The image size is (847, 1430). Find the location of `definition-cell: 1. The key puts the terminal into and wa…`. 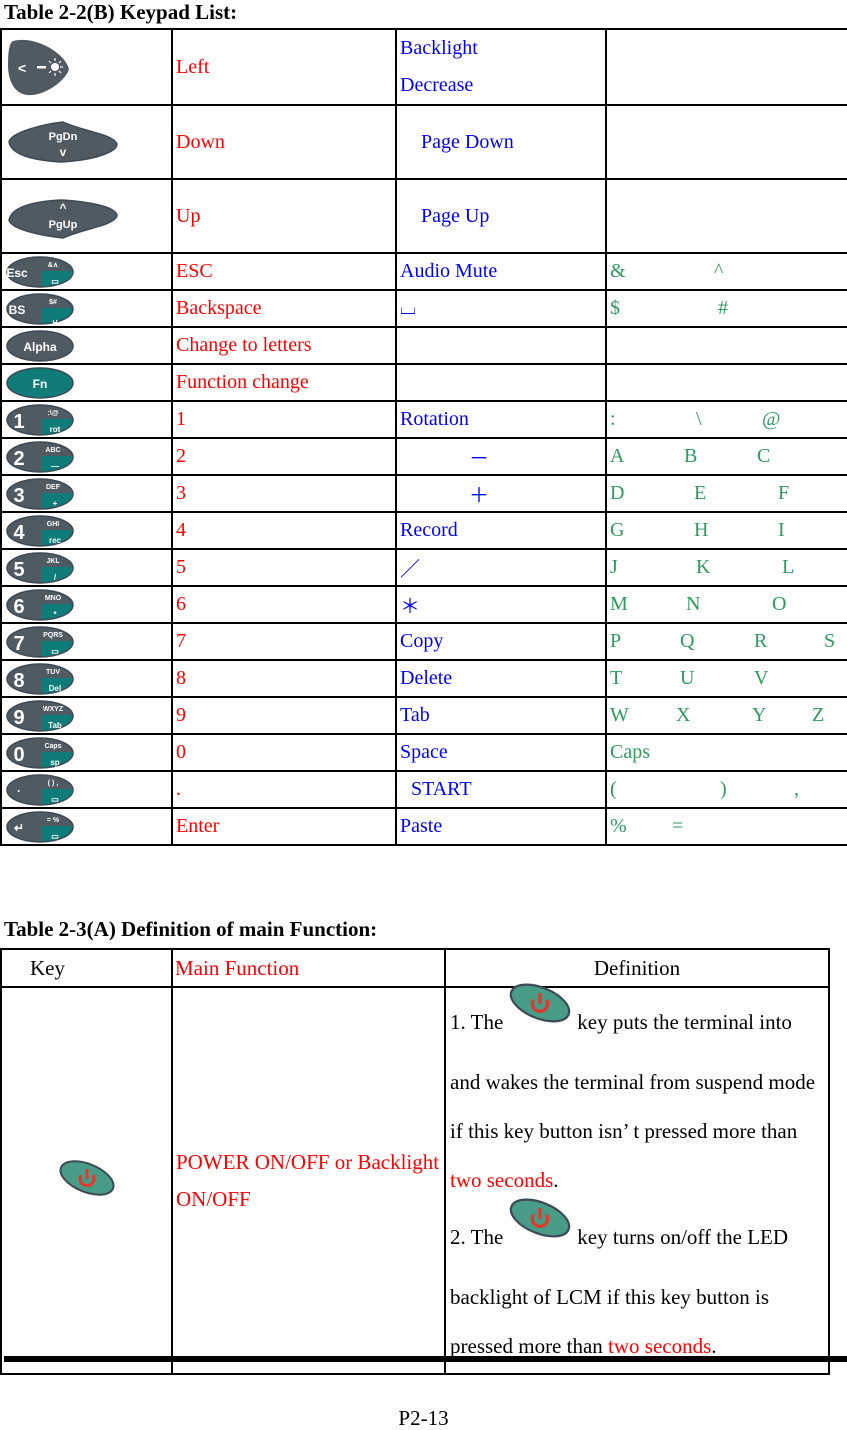

definition-cell: 1. The key puts the terminal into and wa… is located at coordinates (637, 1179).